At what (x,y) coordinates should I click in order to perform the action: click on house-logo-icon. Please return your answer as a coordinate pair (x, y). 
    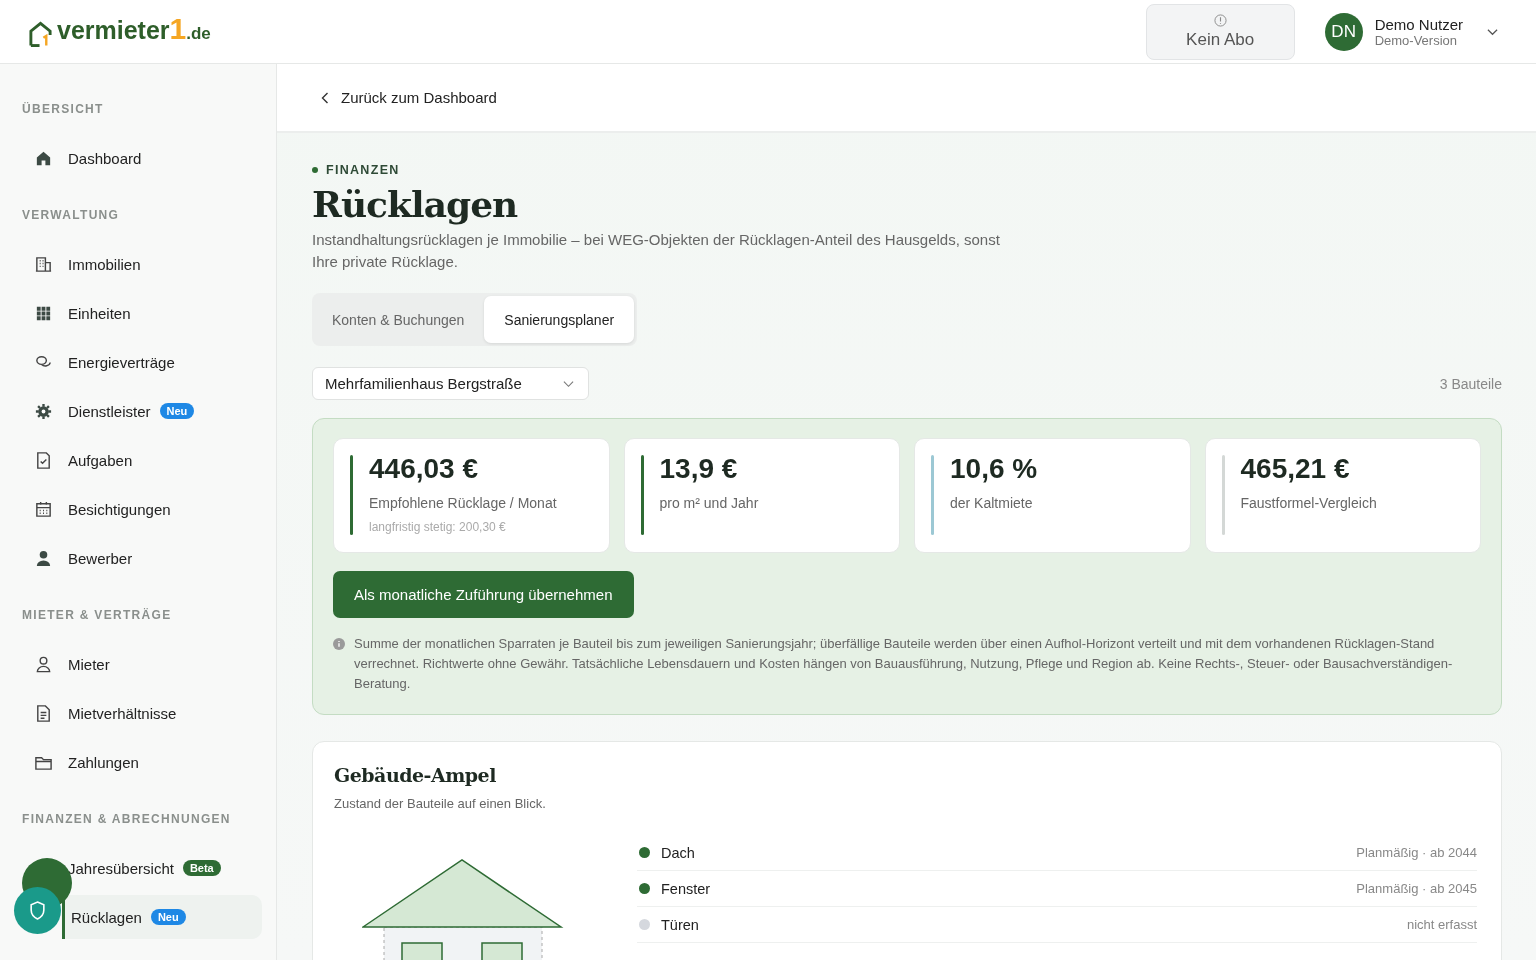
    Looking at the image, I should click on (40, 34).